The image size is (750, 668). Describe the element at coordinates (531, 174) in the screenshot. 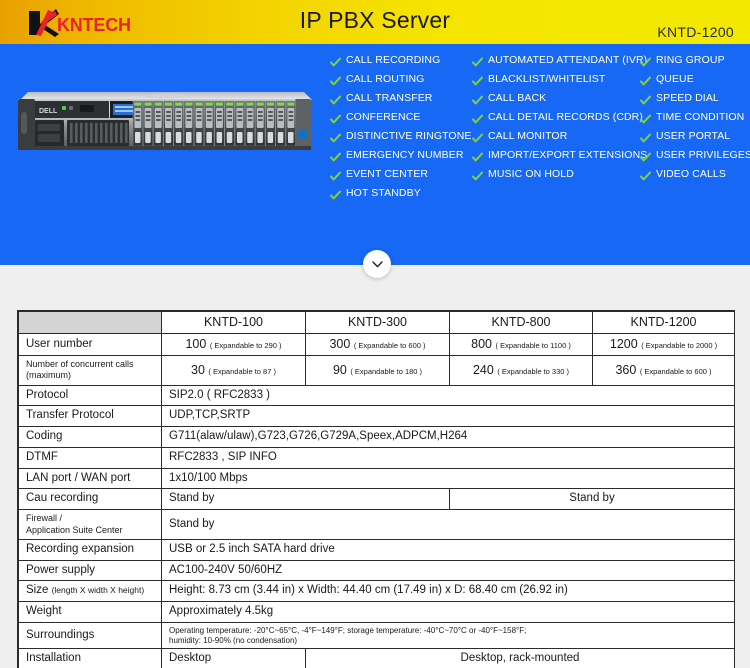

I see `feature-label: MUSIC ON HOLD` at that location.